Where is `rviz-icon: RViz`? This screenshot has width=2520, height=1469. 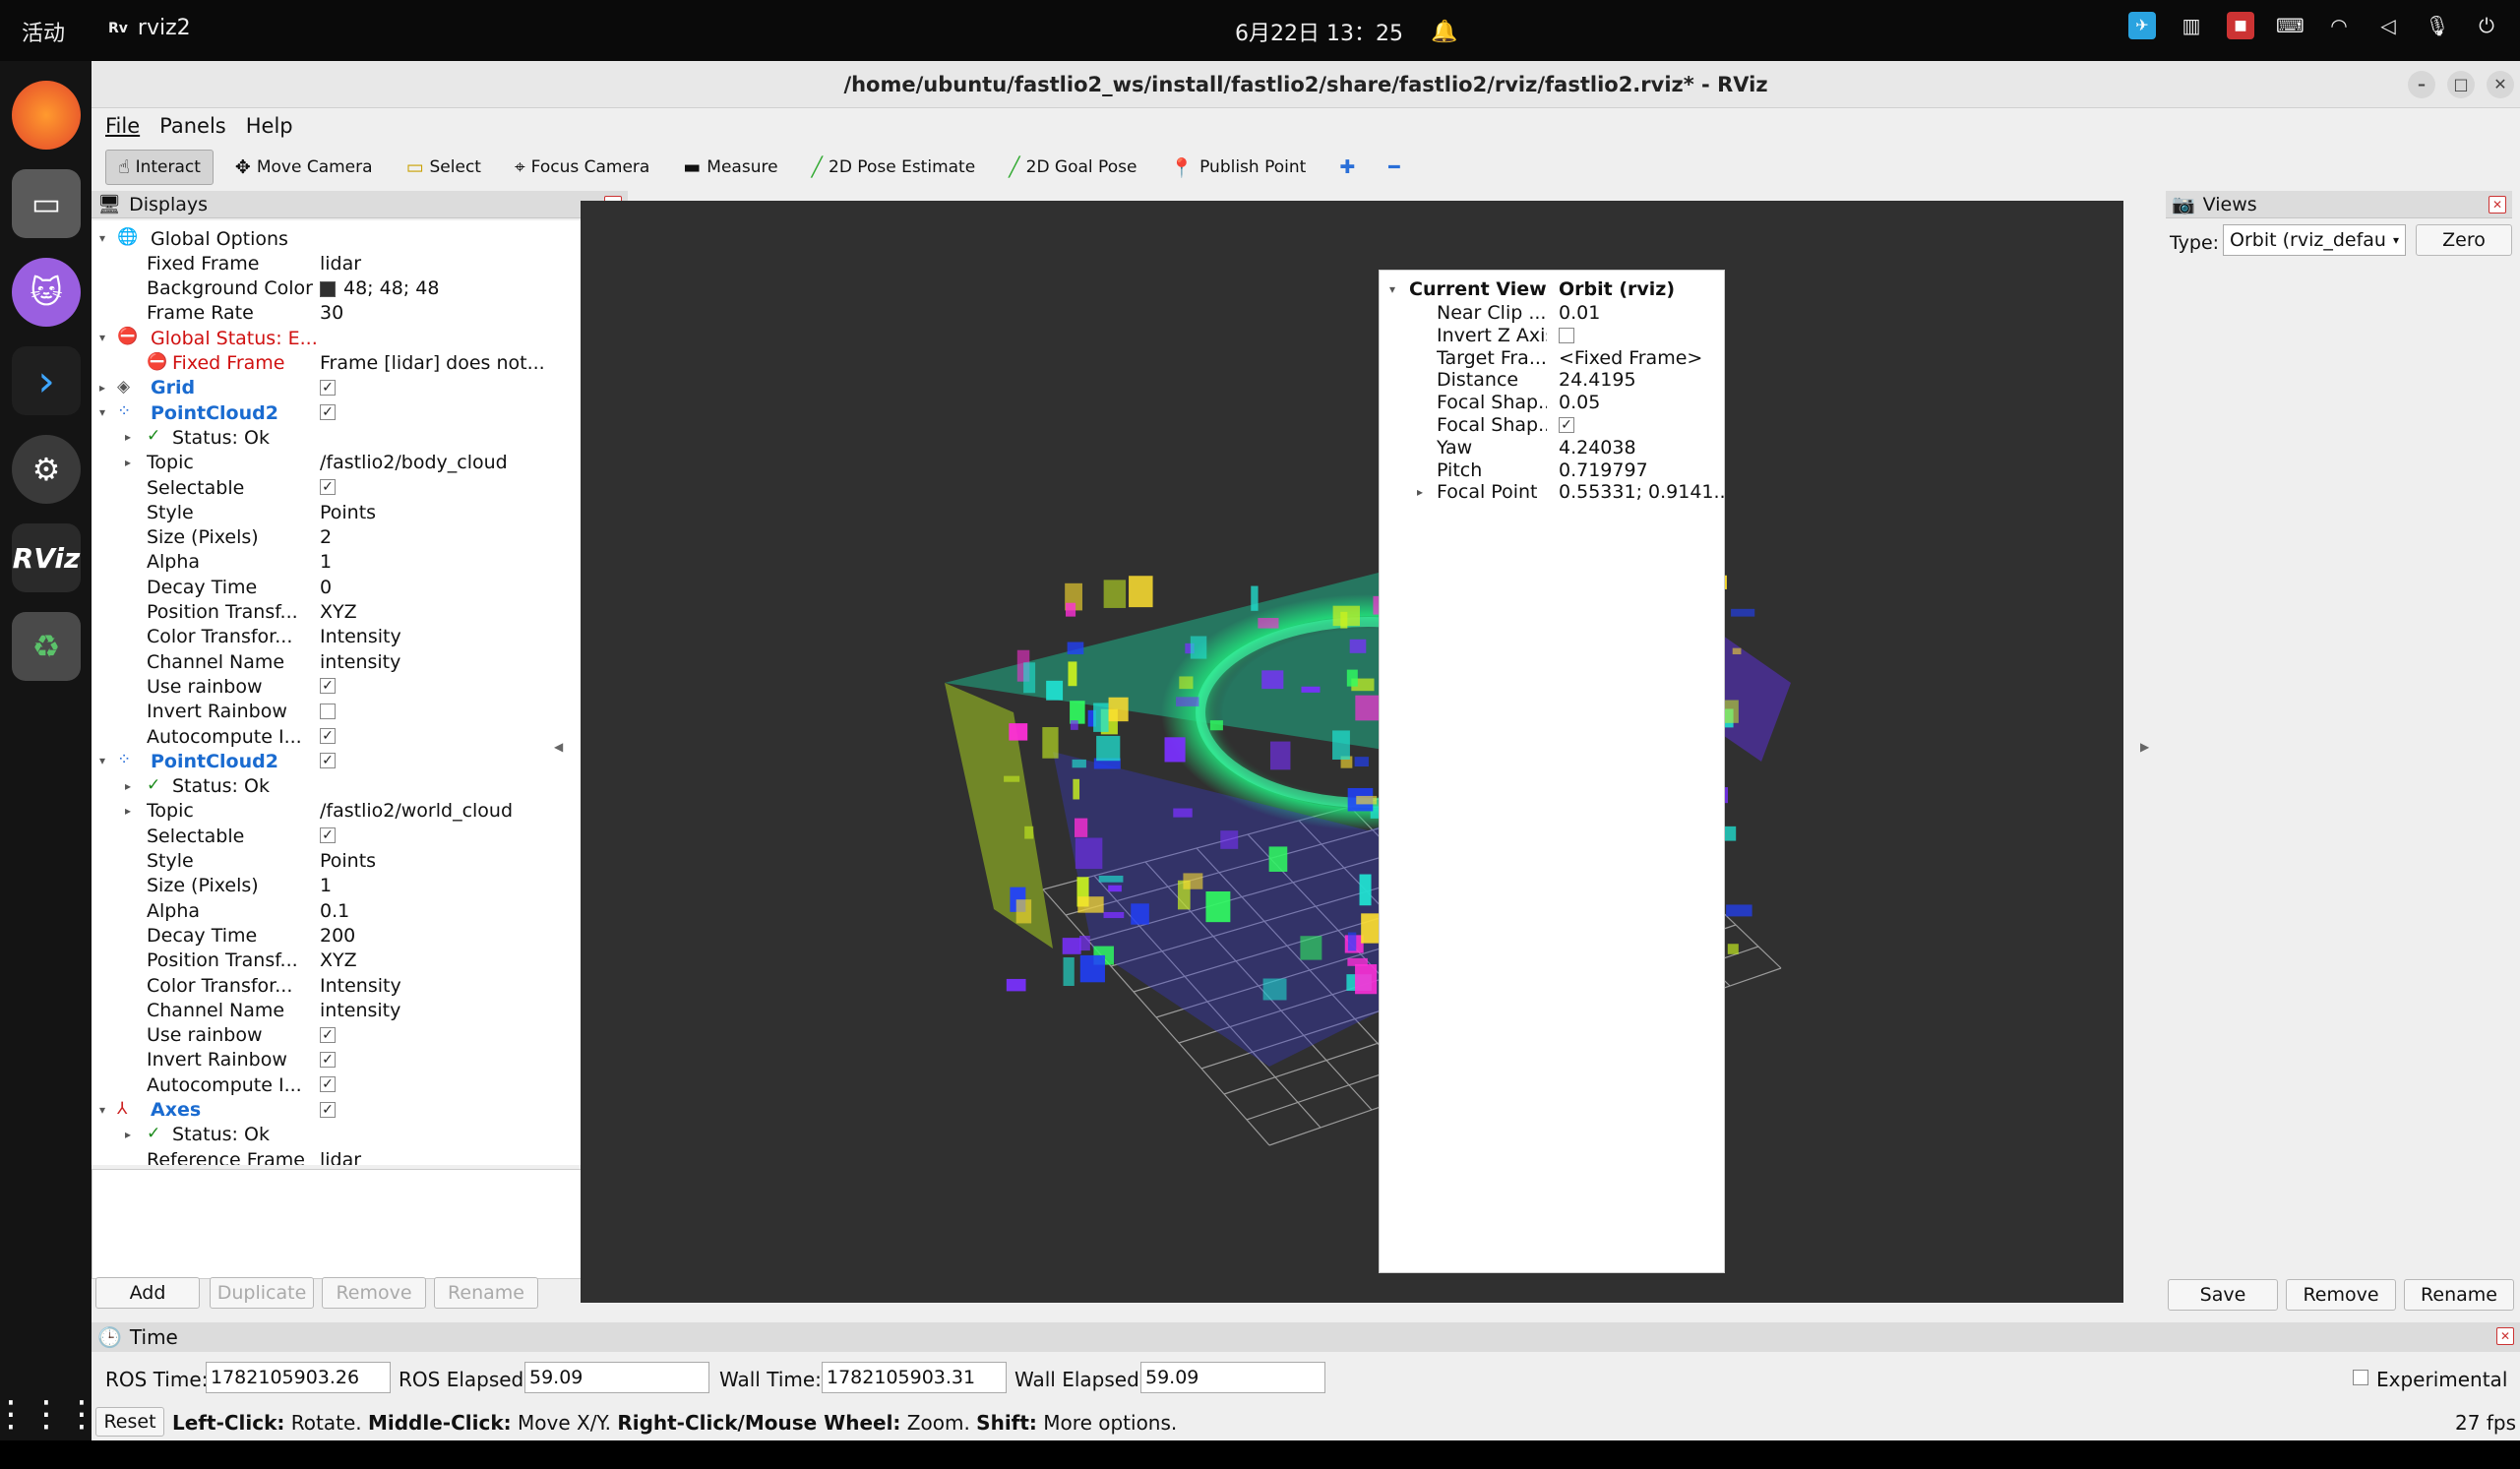
rviz-icon: RViz is located at coordinates (46, 557).